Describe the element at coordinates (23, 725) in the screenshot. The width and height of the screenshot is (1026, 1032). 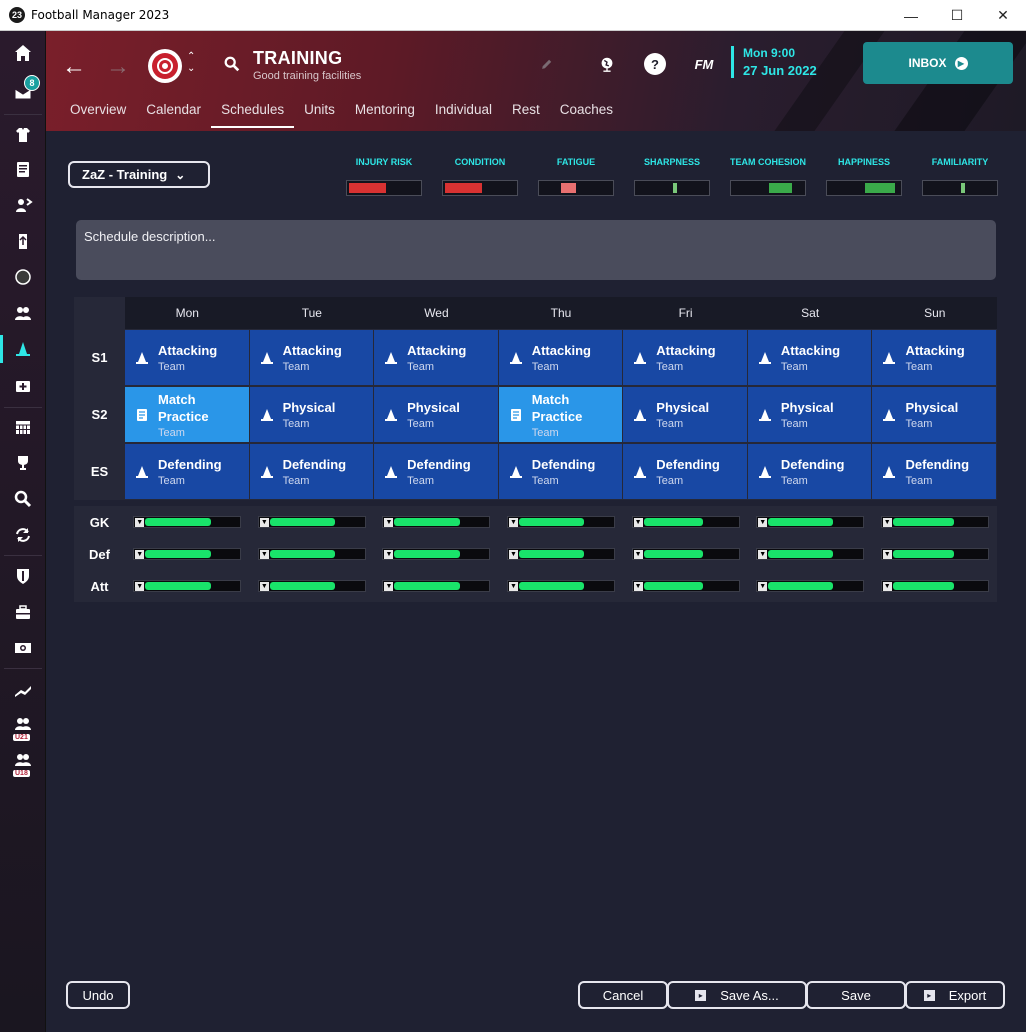
I see `u21-squad-icon: U21` at that location.